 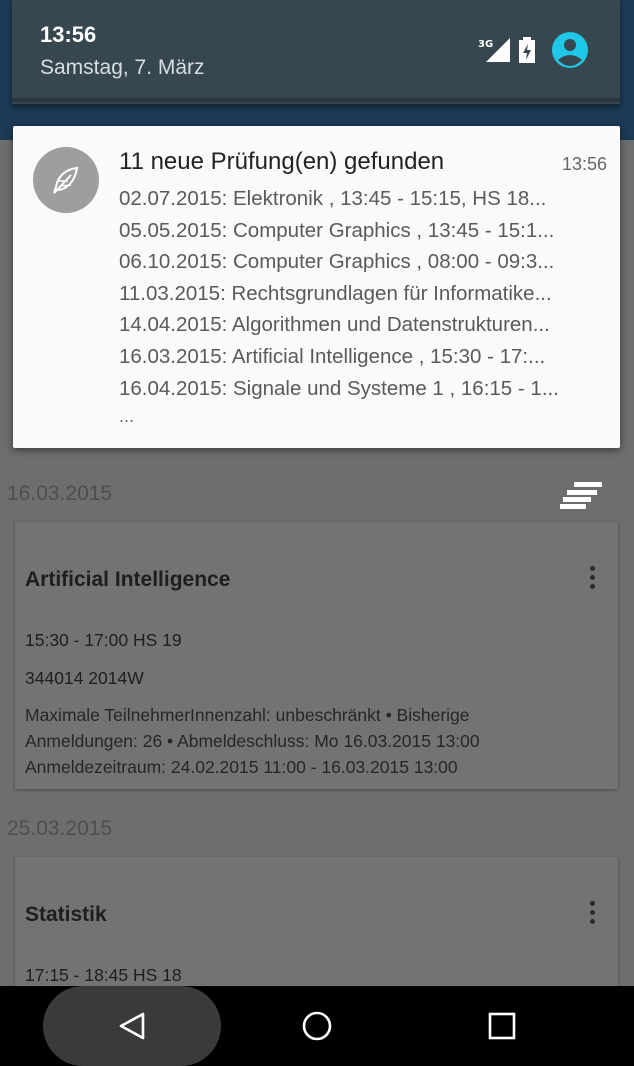 I want to click on sort-icon, so click(x=581, y=498).